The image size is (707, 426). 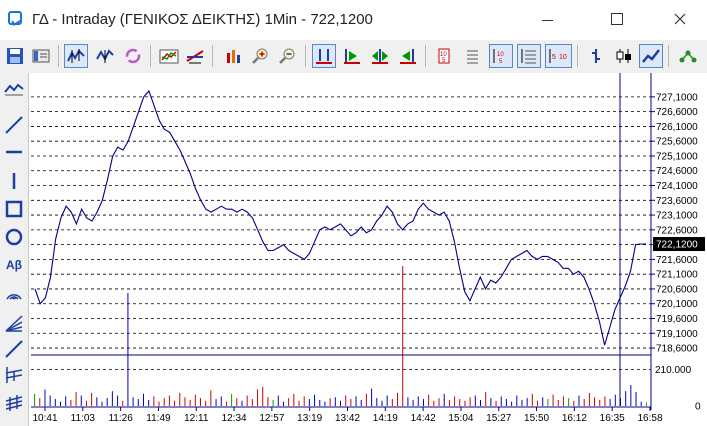 I want to click on rectangle-tool-button, so click(x=14, y=209).